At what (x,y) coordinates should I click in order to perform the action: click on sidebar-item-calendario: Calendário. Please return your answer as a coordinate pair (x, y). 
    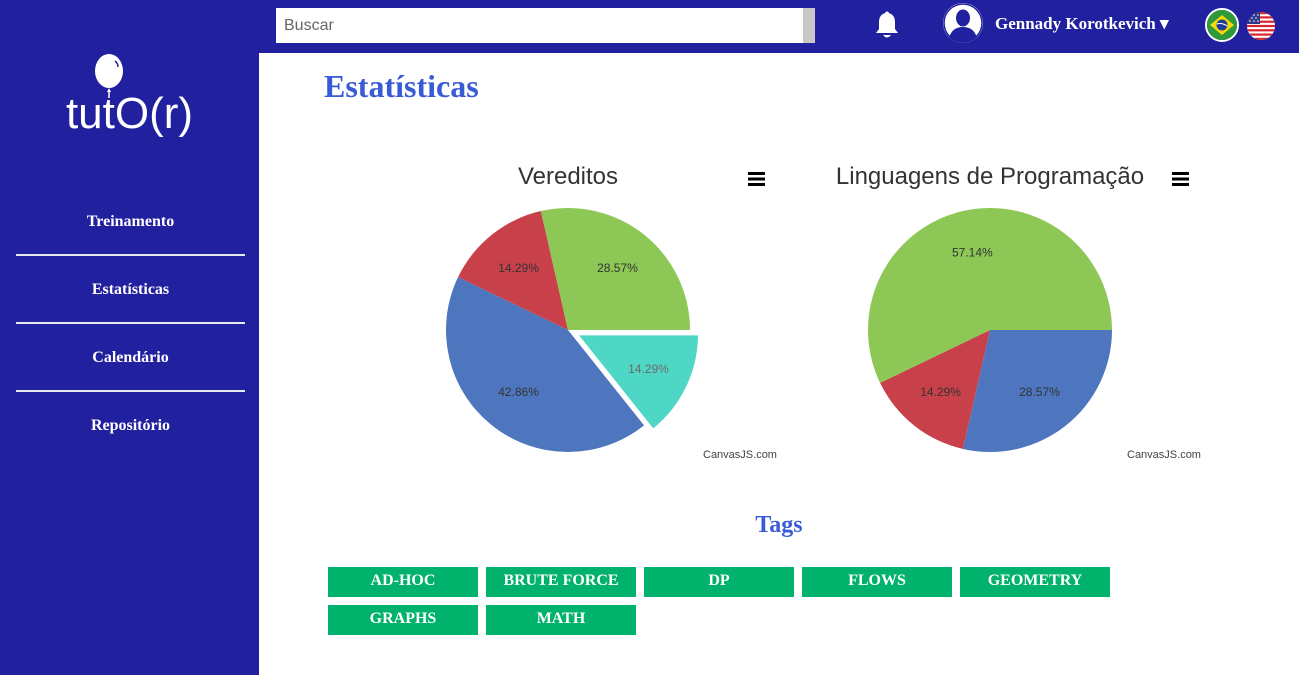
    Looking at the image, I should click on (130, 358).